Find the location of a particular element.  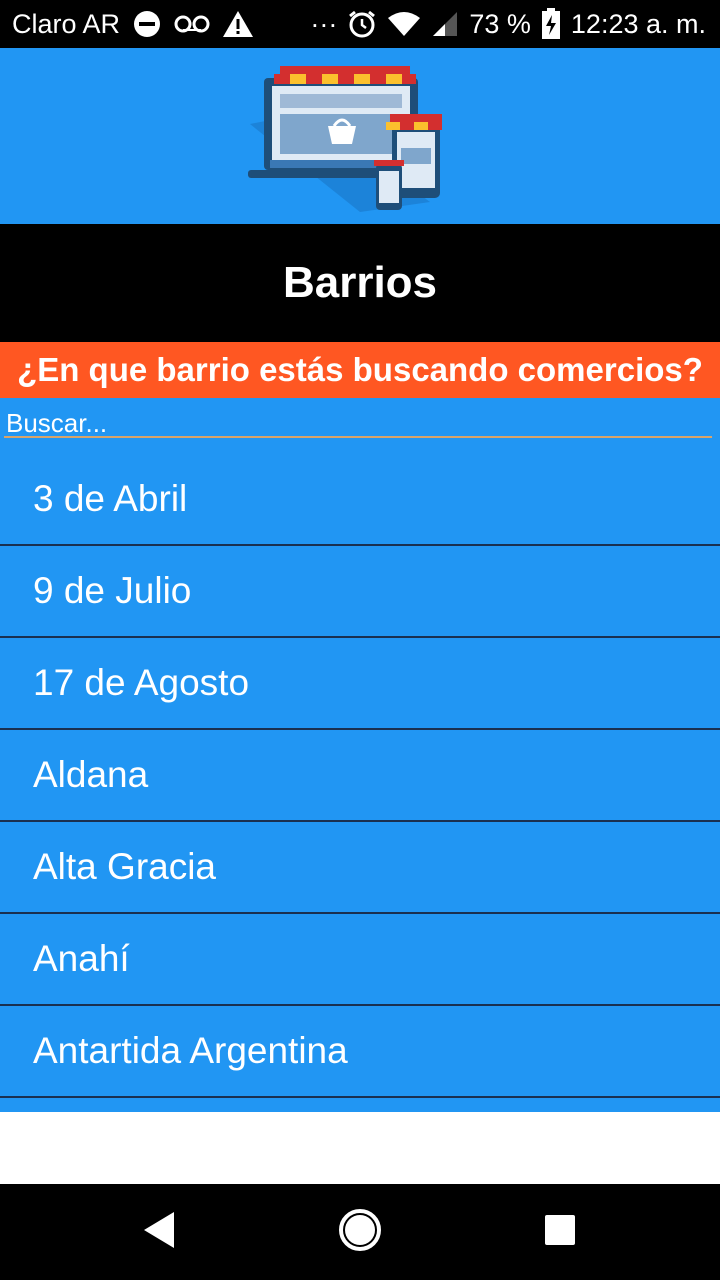

dnd-icon is located at coordinates (147, 24).